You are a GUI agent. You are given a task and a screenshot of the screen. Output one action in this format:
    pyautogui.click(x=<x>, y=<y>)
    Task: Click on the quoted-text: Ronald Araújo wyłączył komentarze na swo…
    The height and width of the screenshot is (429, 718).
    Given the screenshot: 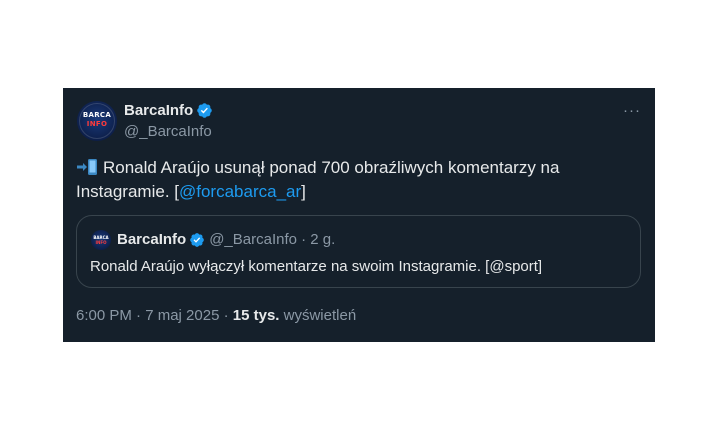 What is the action you would take?
    pyautogui.click(x=316, y=266)
    